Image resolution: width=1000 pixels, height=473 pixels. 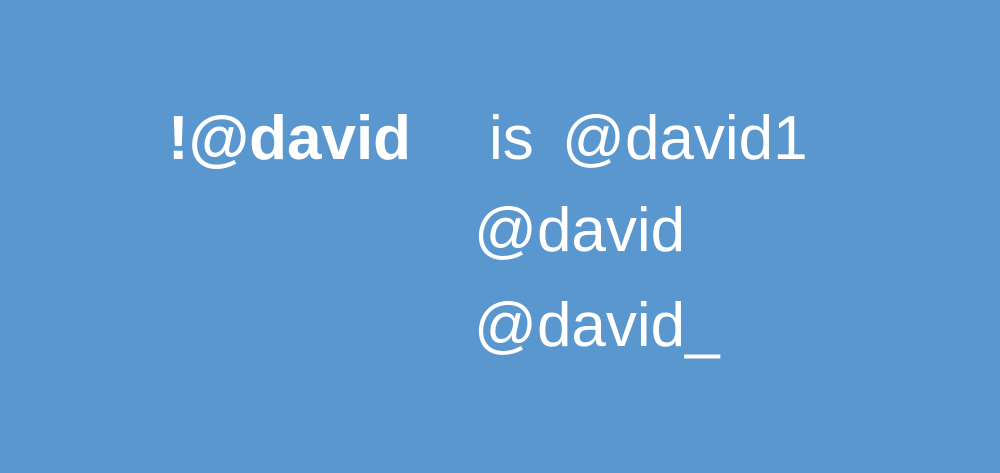 I want to click on matching-handle: @david, so click(x=580, y=230).